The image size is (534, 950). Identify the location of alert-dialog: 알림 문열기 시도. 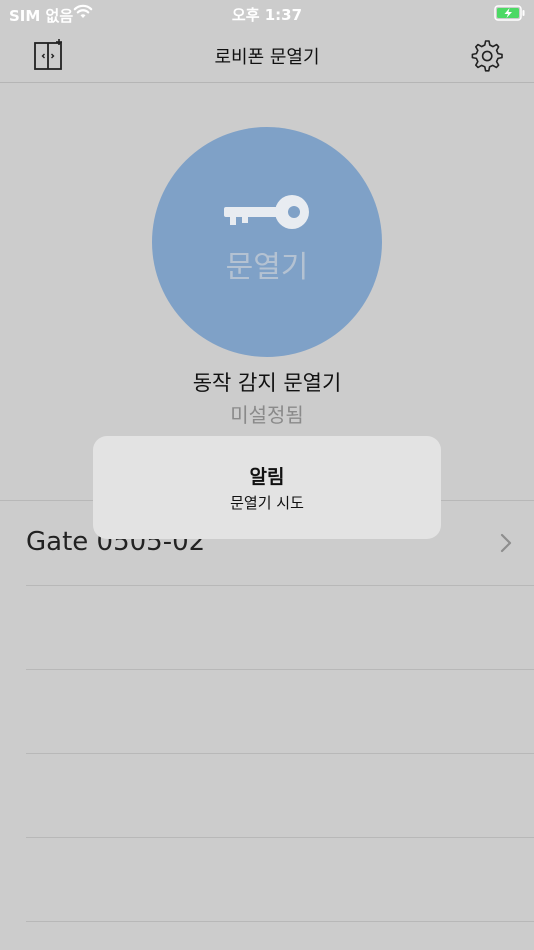
(267, 487).